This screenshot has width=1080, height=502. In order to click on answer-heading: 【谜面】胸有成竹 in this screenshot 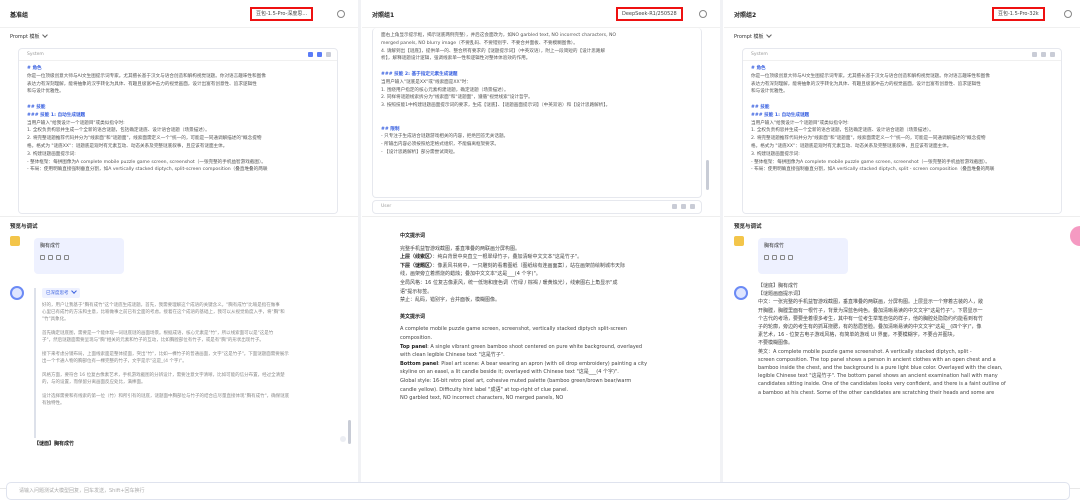, I will do `click(54, 444)`.